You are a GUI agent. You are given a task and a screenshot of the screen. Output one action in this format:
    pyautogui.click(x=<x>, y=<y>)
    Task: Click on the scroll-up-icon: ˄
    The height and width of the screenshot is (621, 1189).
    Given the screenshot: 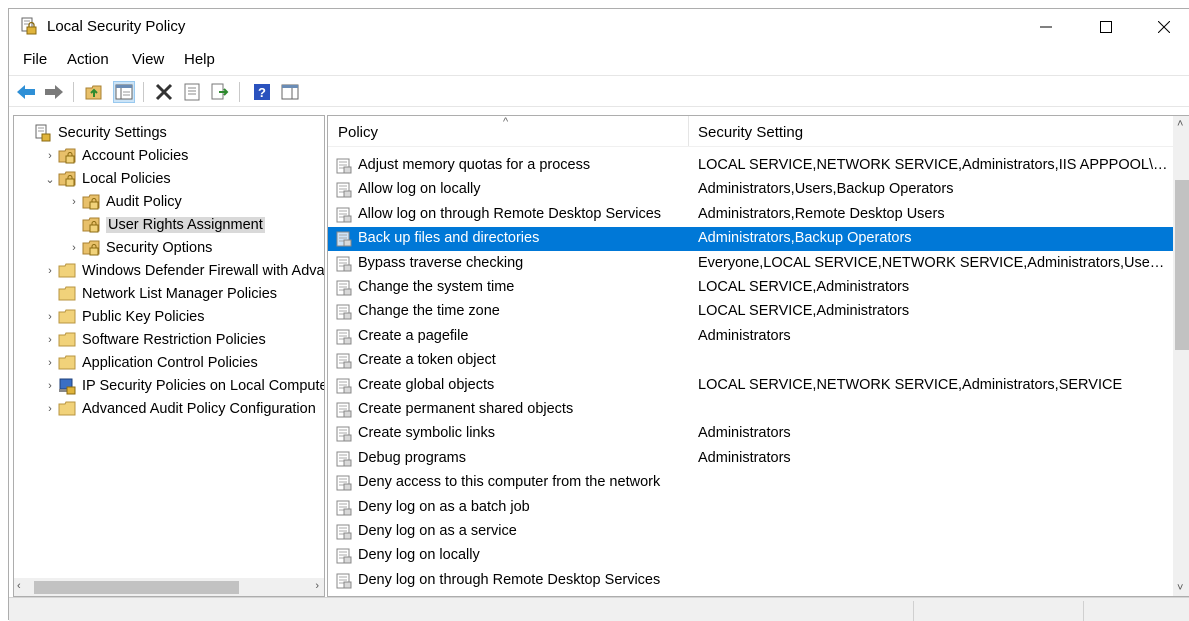 What is the action you would take?
    pyautogui.click(x=1180, y=124)
    